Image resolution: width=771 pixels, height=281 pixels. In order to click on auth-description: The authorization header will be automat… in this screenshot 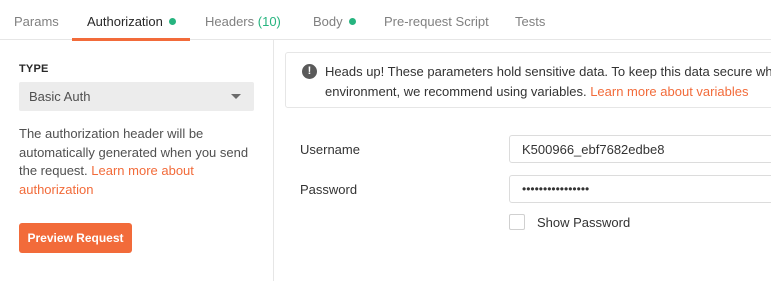, I will do `click(139, 162)`.